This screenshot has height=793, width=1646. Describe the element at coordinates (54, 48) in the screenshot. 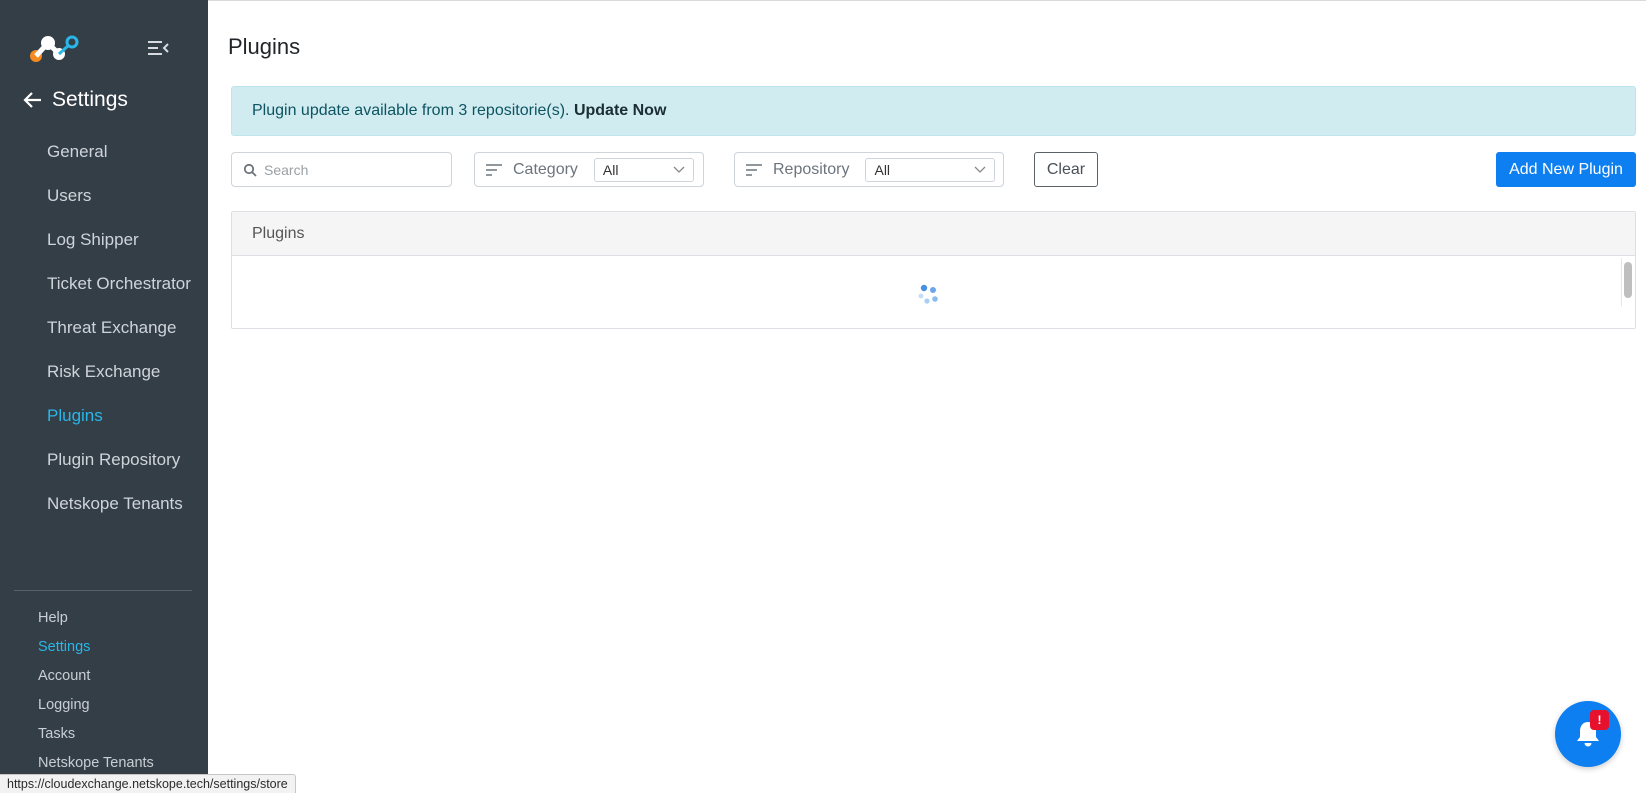

I see `netskope-logo` at that location.